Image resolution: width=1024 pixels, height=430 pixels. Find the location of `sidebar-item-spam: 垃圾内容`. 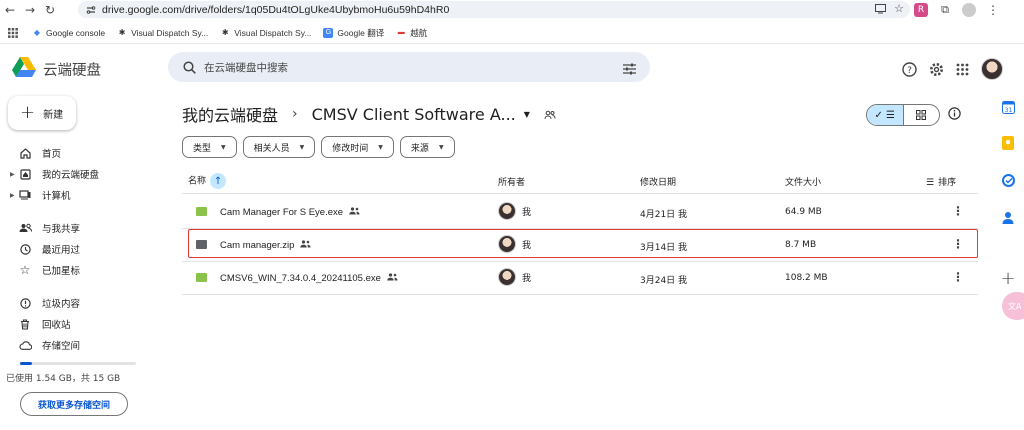

sidebar-item-spam: 垃圾内容 is located at coordinates (45, 303).